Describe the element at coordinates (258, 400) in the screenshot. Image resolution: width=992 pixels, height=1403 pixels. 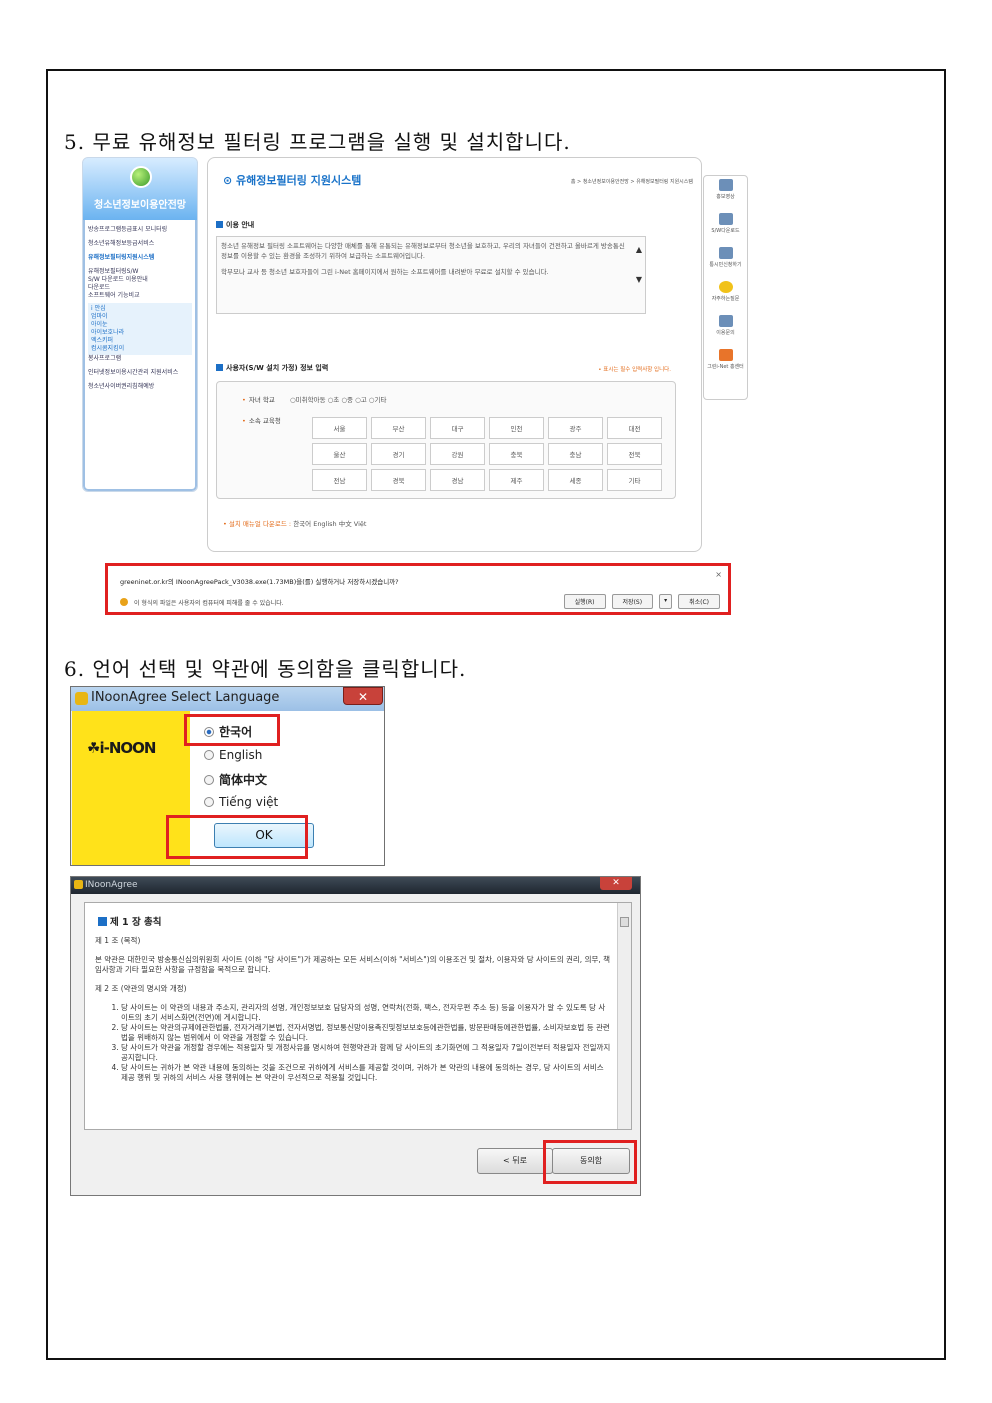
I see `child-school-label: • 자녀 학교` at that location.